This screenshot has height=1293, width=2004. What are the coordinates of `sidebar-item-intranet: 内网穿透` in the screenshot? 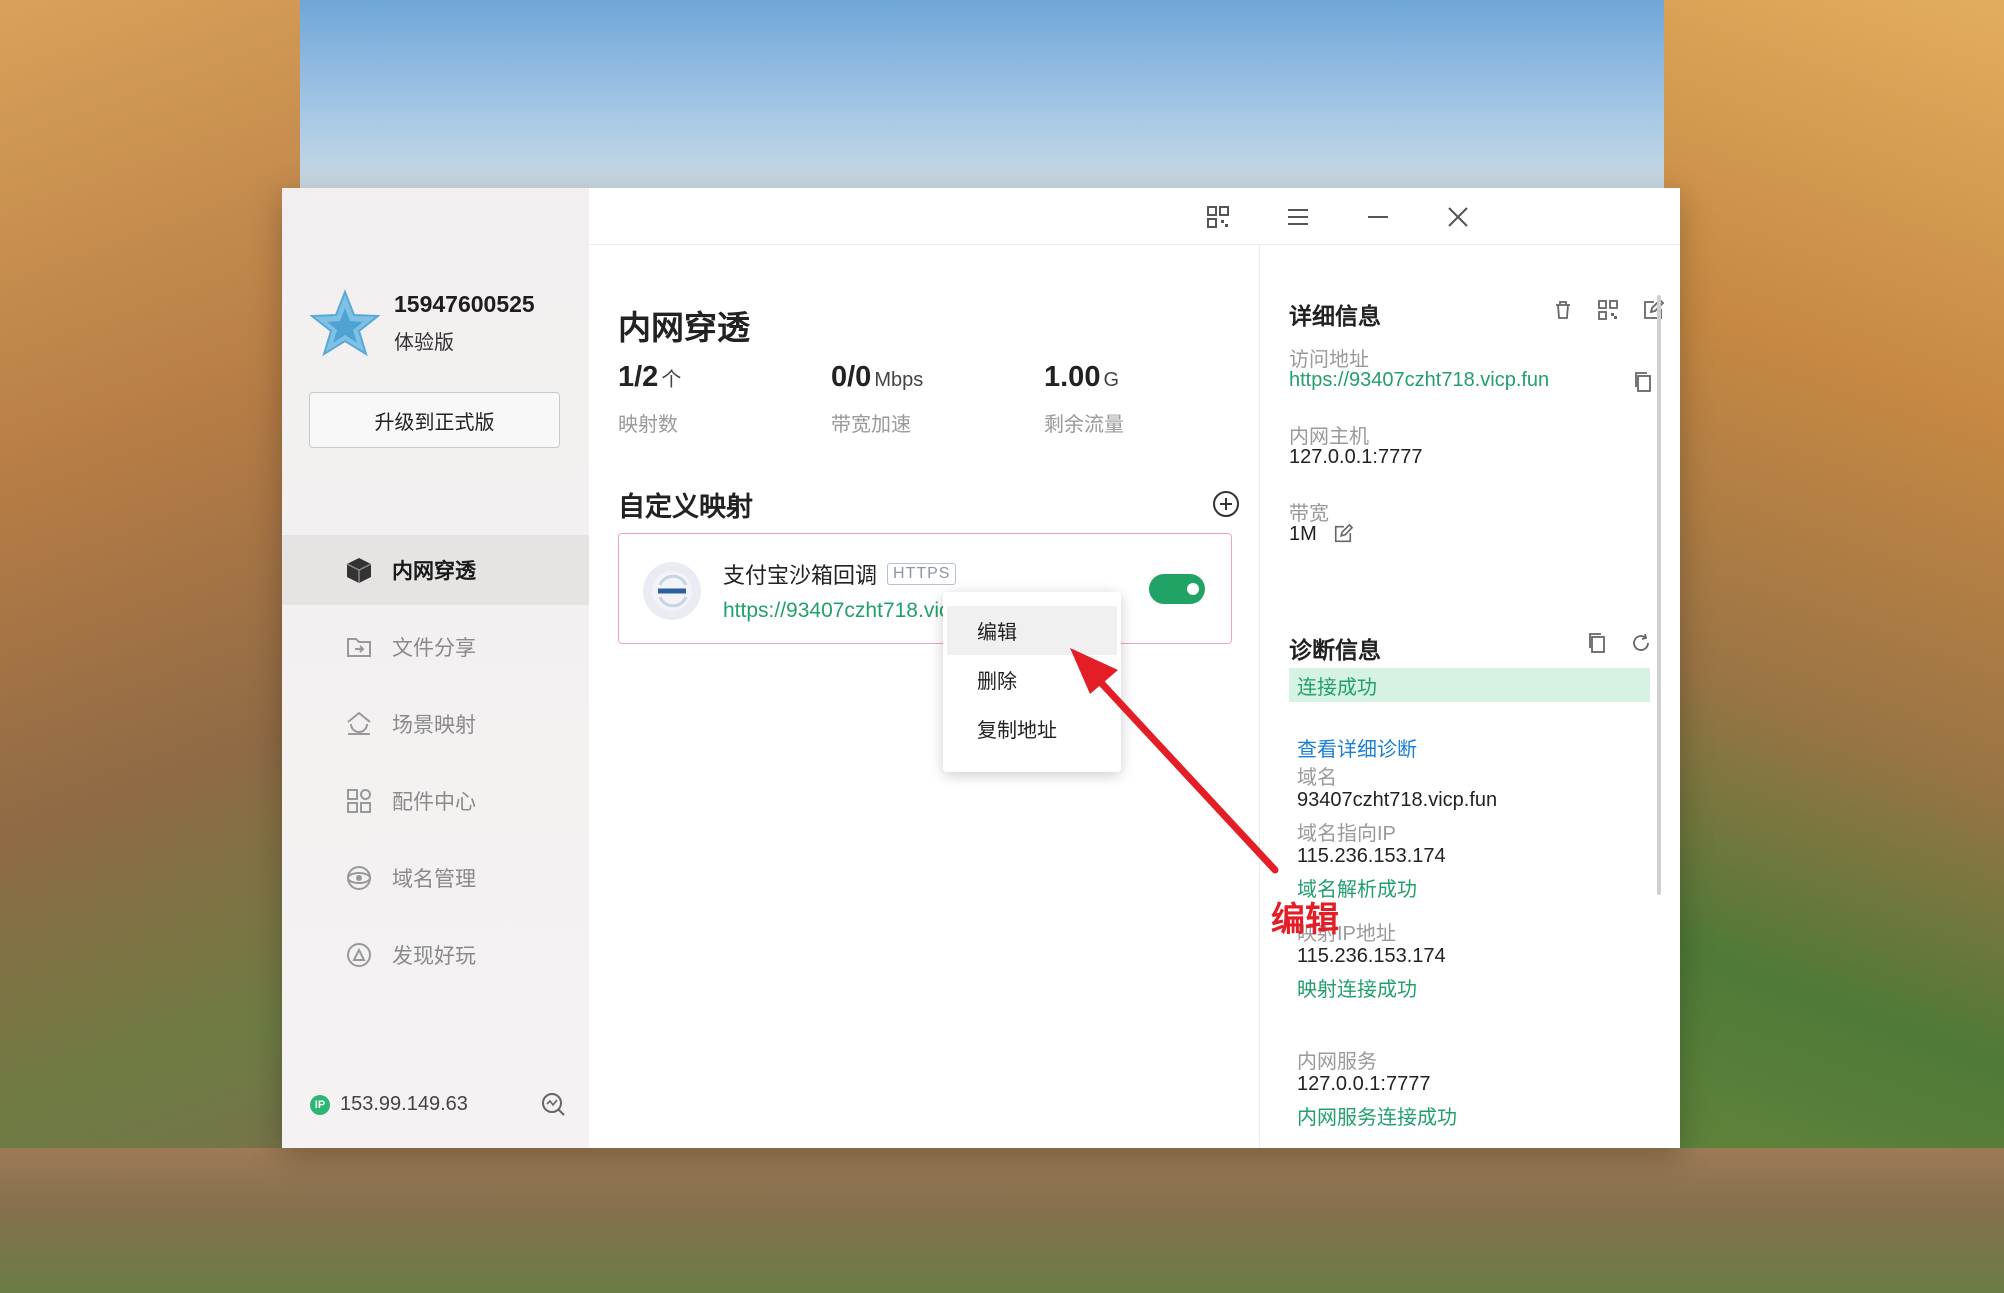 It's located at (435, 570).